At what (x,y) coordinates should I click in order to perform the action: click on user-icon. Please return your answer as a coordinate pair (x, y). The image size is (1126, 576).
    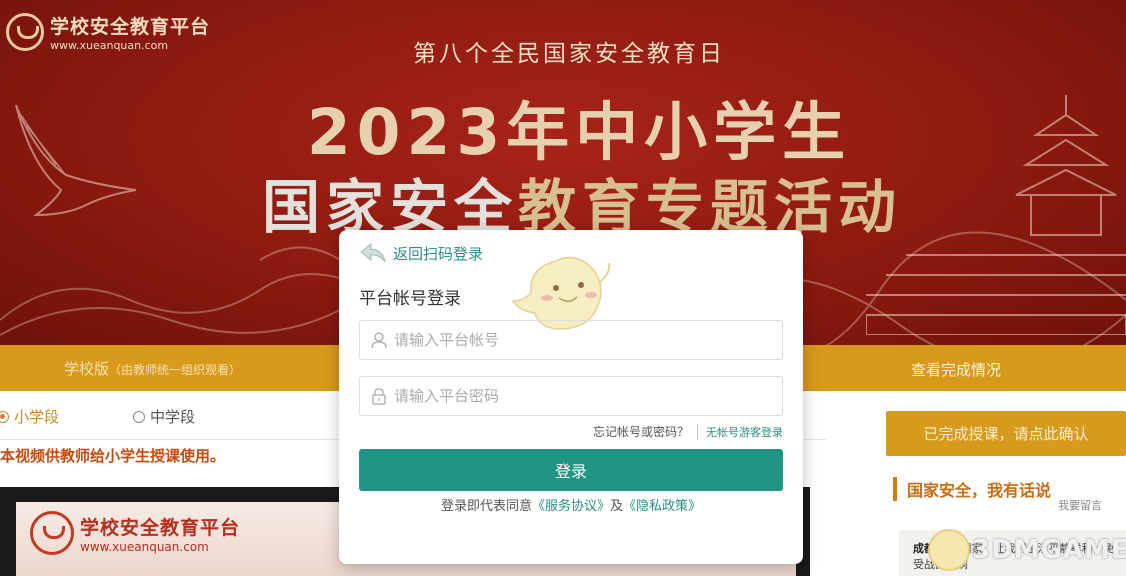
    Looking at the image, I should click on (379, 340).